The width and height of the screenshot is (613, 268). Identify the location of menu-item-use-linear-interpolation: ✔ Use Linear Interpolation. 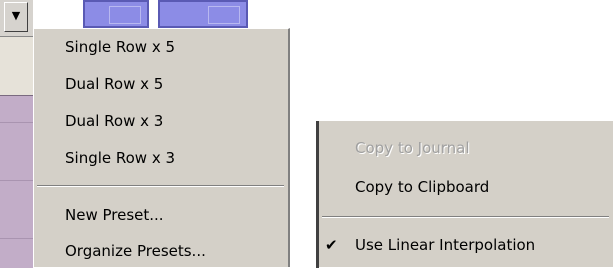
(464, 245).